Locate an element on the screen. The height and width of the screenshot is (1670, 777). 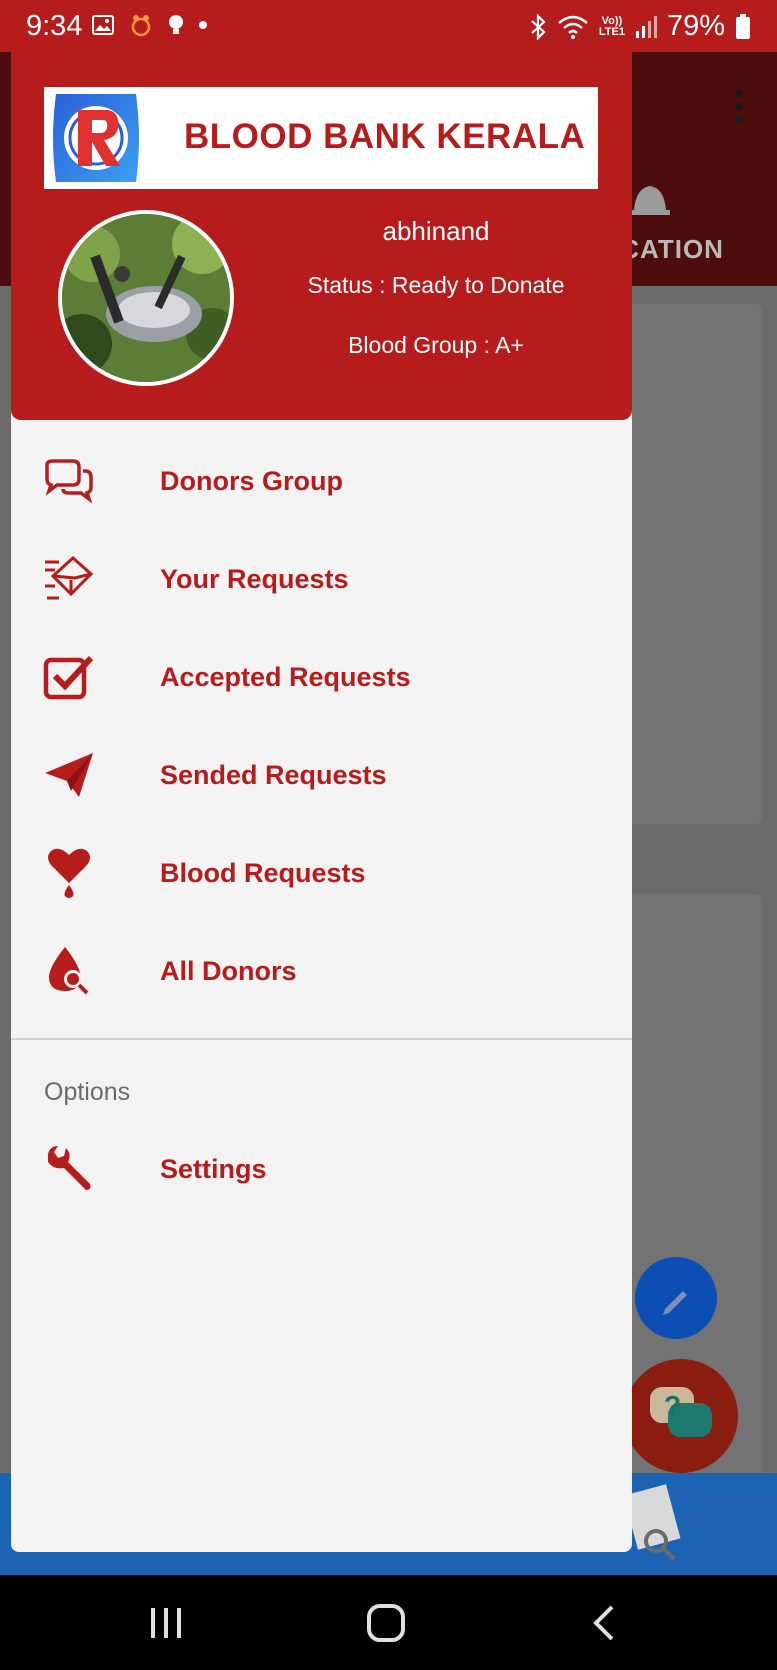
recent-apps-button is located at coordinates (166, 1623).